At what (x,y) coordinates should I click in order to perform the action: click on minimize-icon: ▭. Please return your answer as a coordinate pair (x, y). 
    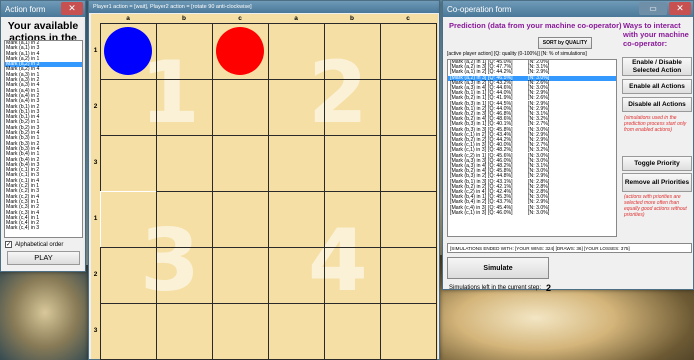
    Looking at the image, I should click on (653, 8).